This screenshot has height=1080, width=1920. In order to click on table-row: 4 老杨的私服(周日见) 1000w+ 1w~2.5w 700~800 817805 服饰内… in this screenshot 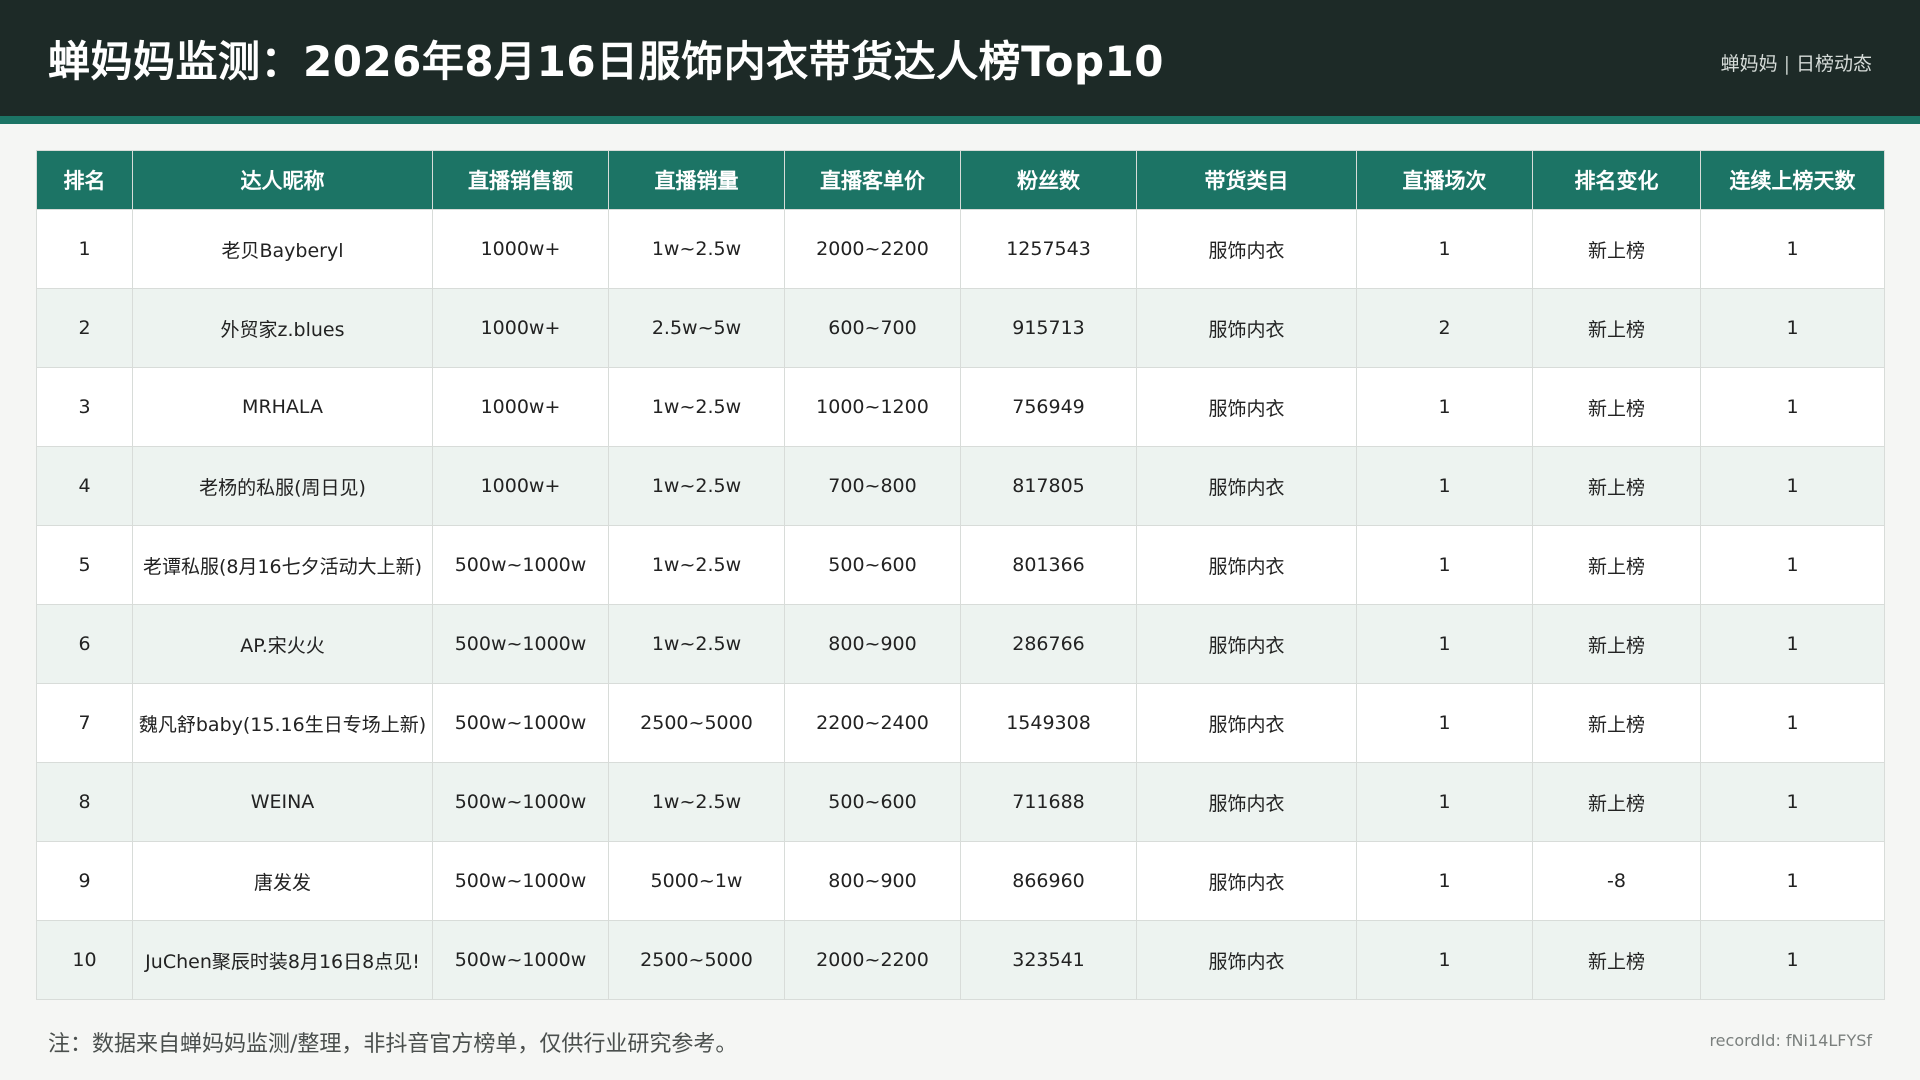, I will do `click(960, 486)`.